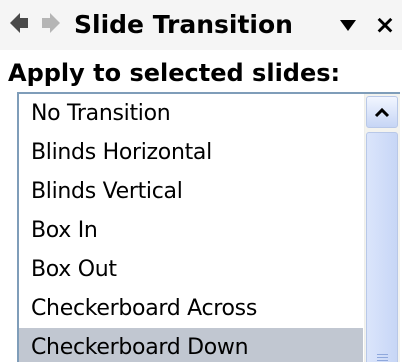  What do you see at coordinates (174, 73) in the screenshot?
I see `apply-to-label: Apply to selected slides:` at bounding box center [174, 73].